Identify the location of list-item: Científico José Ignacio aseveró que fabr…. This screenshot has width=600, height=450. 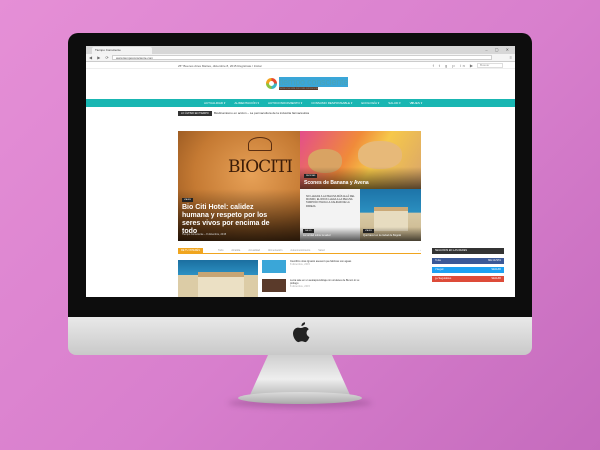
(325, 263).